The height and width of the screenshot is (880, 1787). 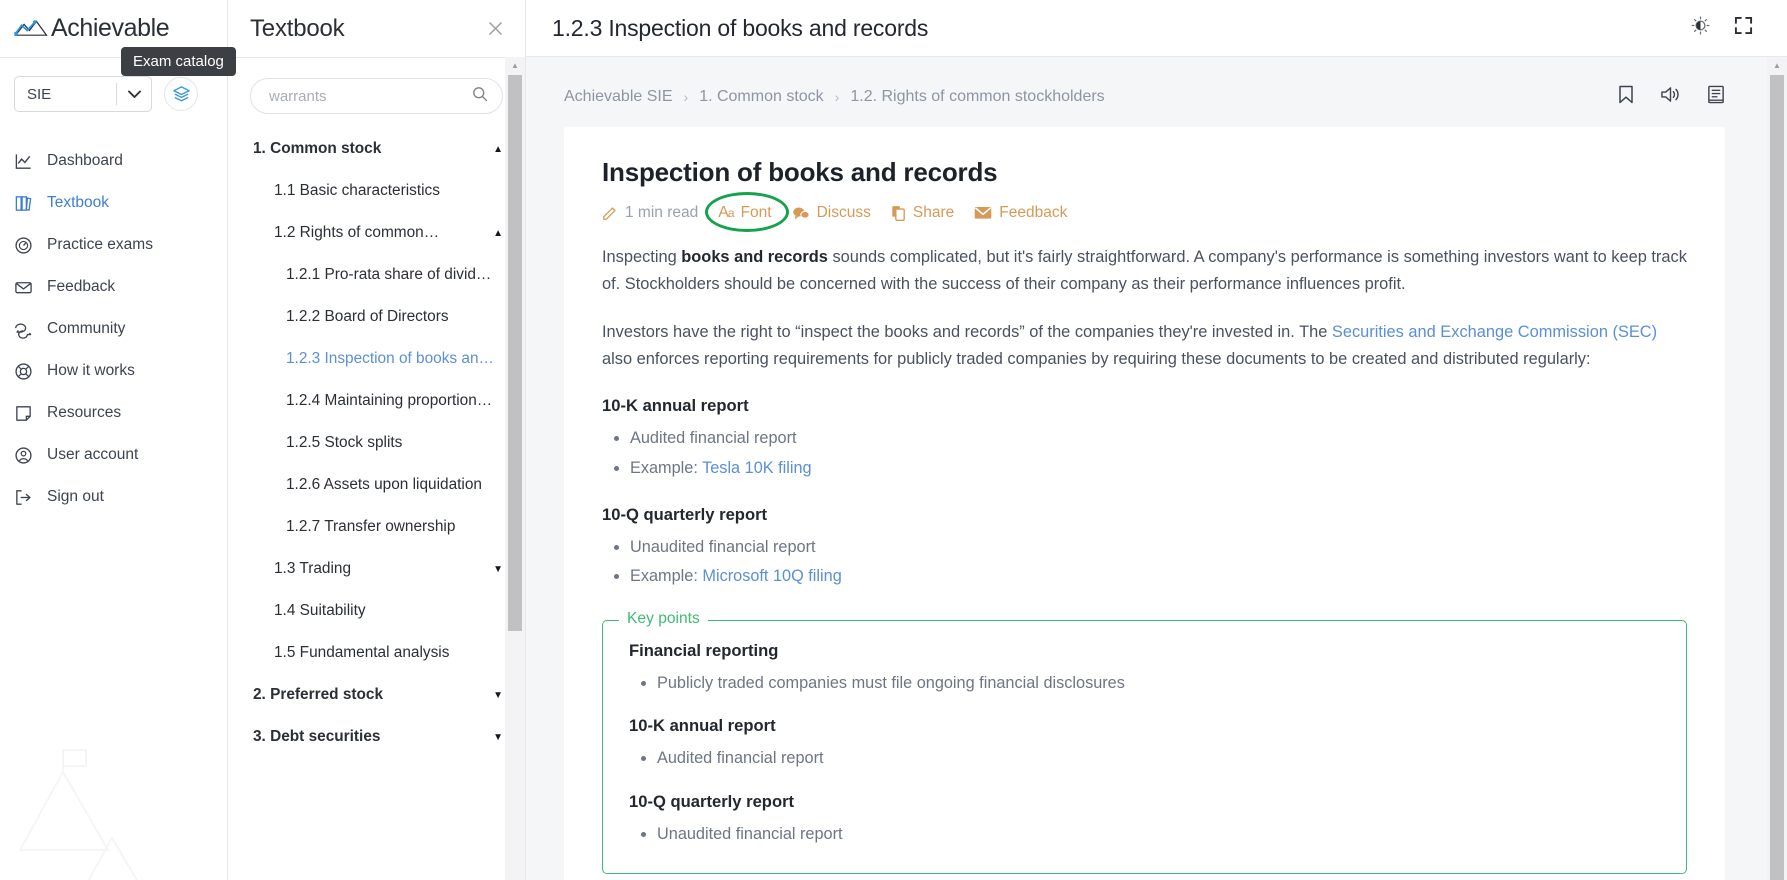 What do you see at coordinates (85, 160) in the screenshot?
I see `sidebar-item-label: Dashboard` at bounding box center [85, 160].